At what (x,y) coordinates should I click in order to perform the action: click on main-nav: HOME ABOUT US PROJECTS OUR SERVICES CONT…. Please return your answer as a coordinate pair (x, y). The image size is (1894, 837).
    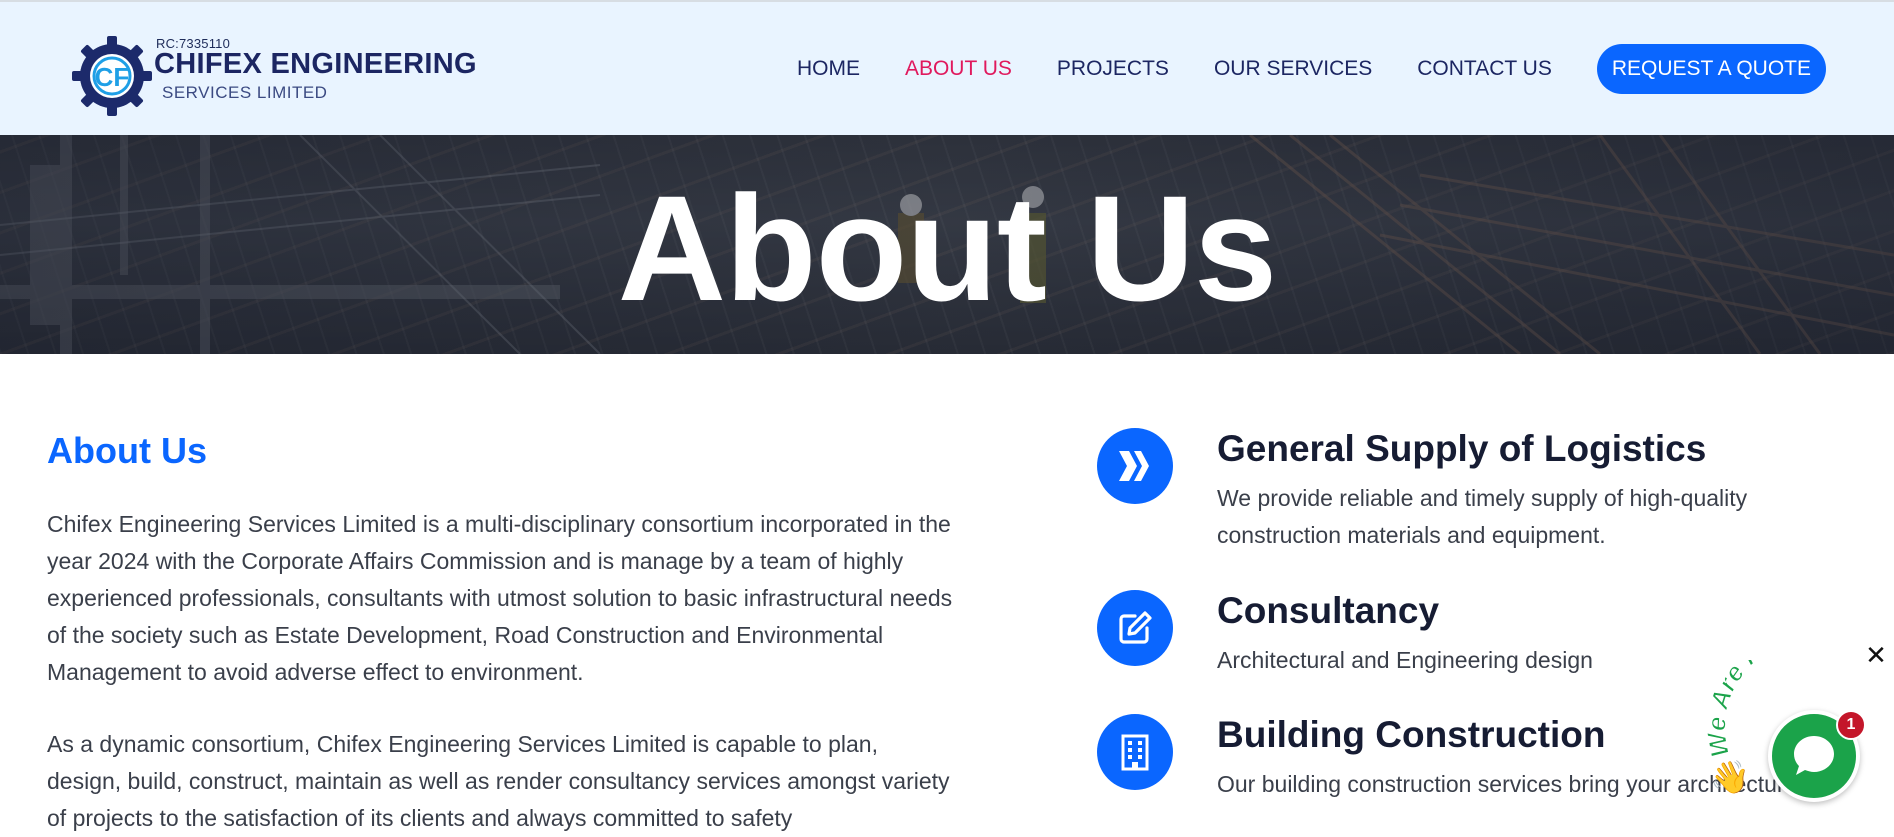
    Looking at the image, I should click on (1311, 69).